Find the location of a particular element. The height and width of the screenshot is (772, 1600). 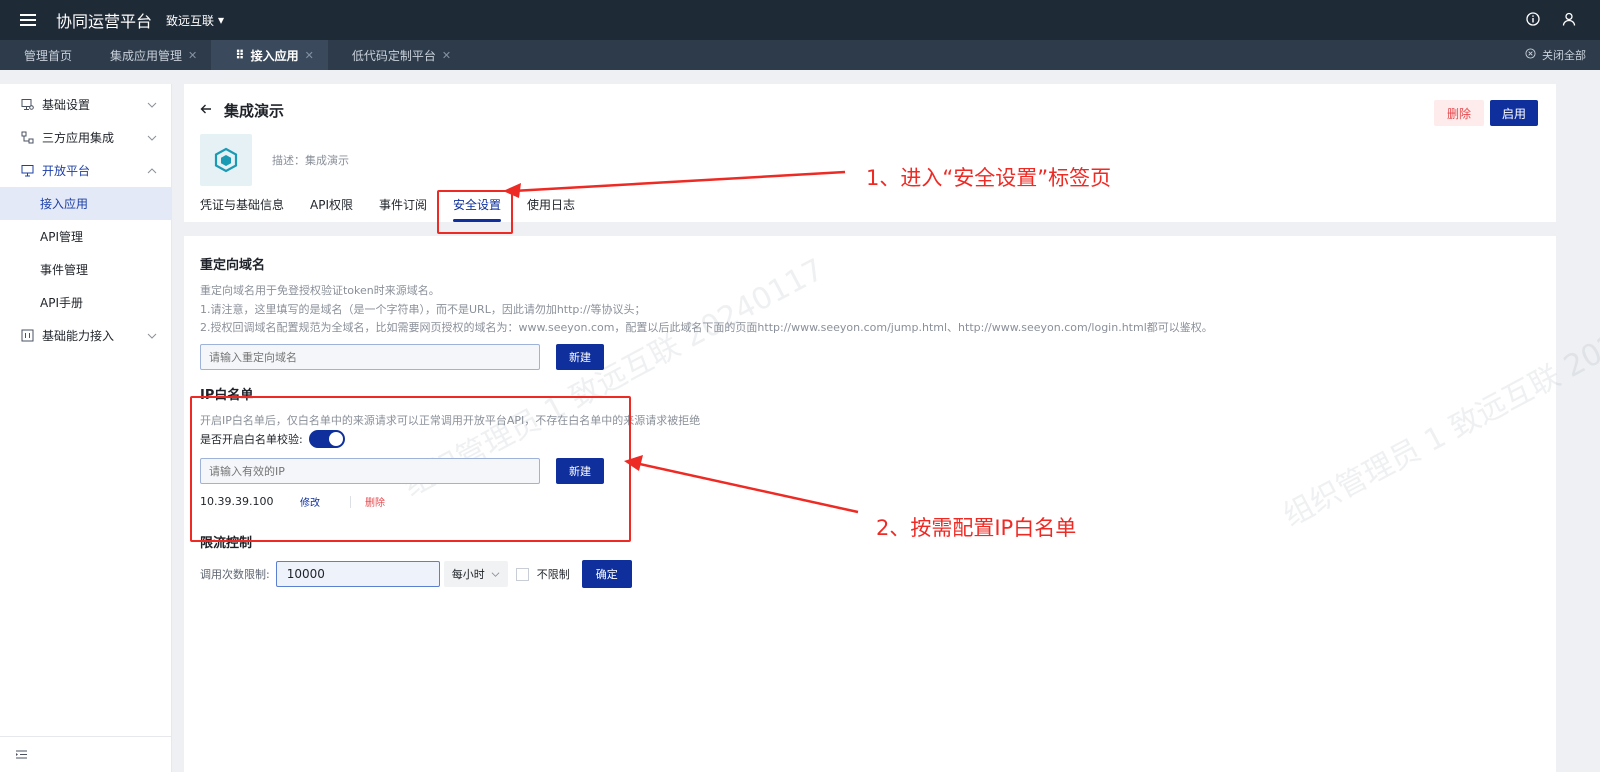

sidebar-item-third-party: 三方应用集成 is located at coordinates (85, 137).